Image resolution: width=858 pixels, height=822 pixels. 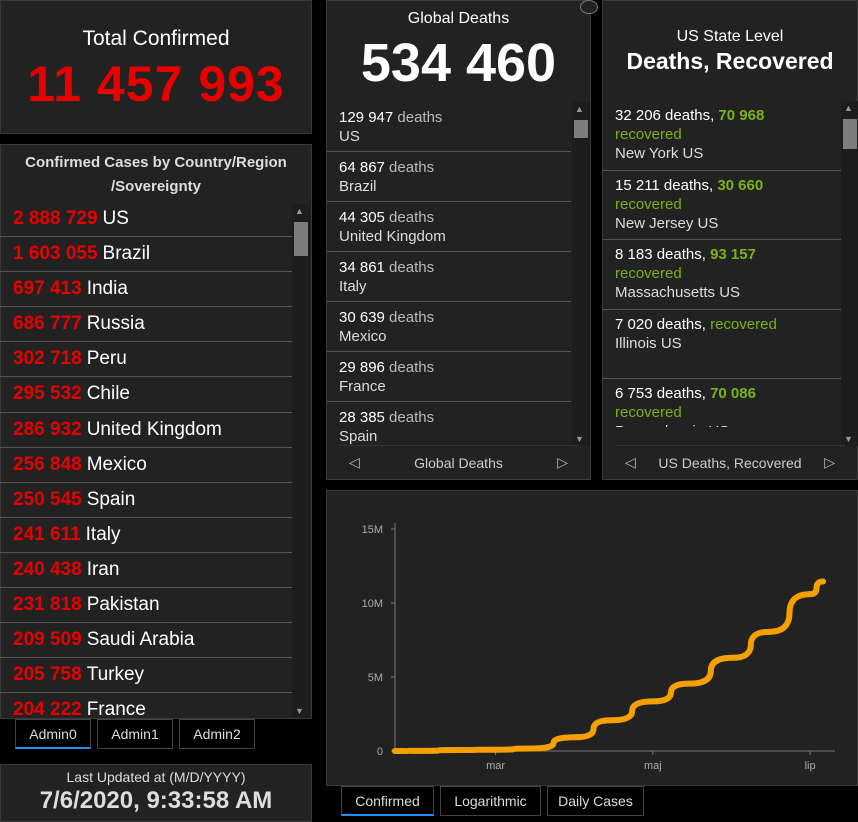 What do you see at coordinates (146, 290) in the screenshot?
I see `list-item: 697 413 India` at bounding box center [146, 290].